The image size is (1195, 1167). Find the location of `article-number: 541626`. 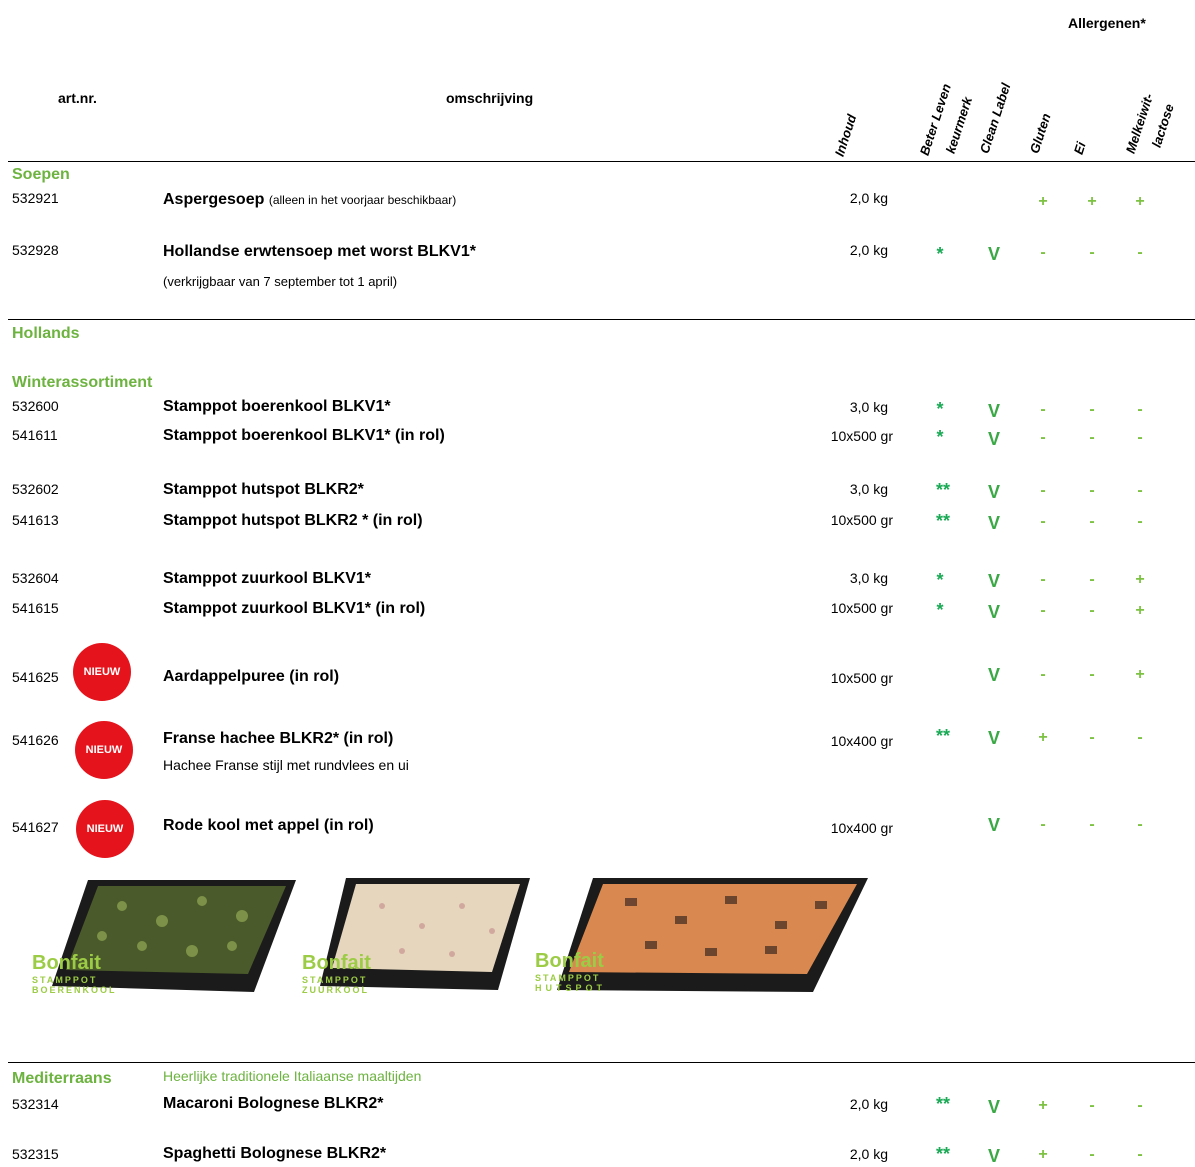

article-number: 541626 is located at coordinates (35, 740).